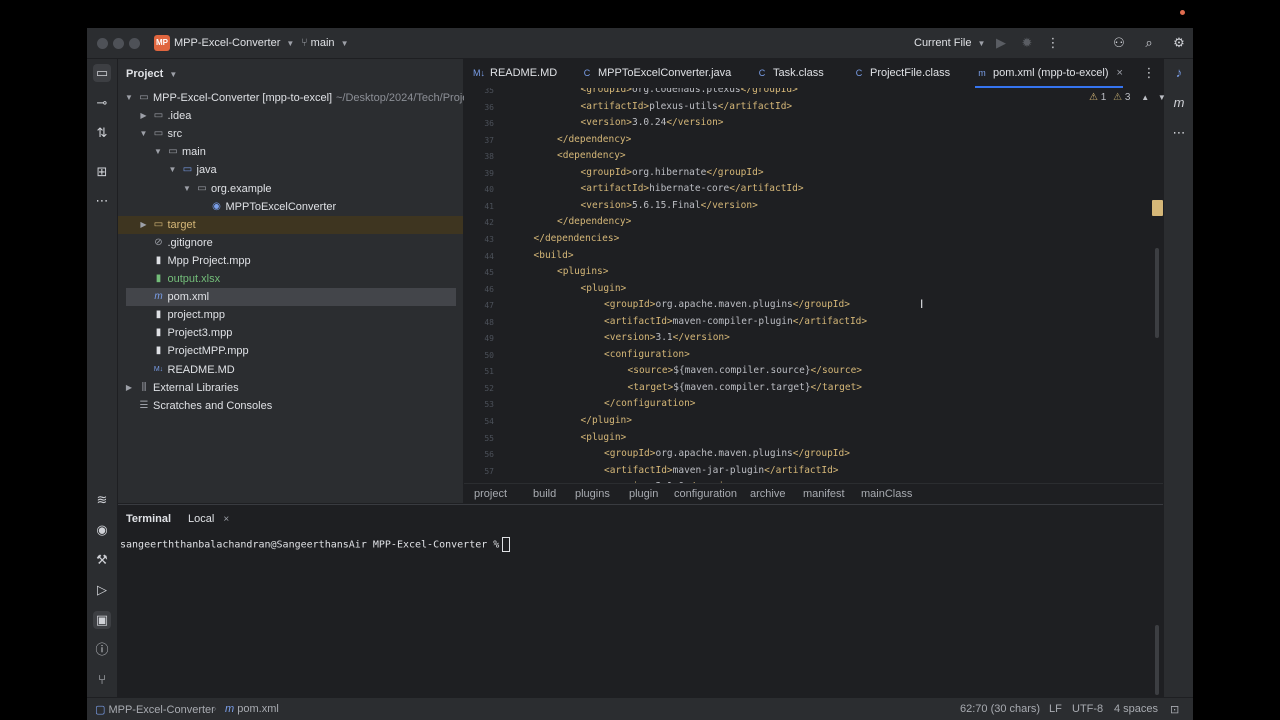  I want to click on branch-switcher: ⑂ main ▼, so click(325, 43).